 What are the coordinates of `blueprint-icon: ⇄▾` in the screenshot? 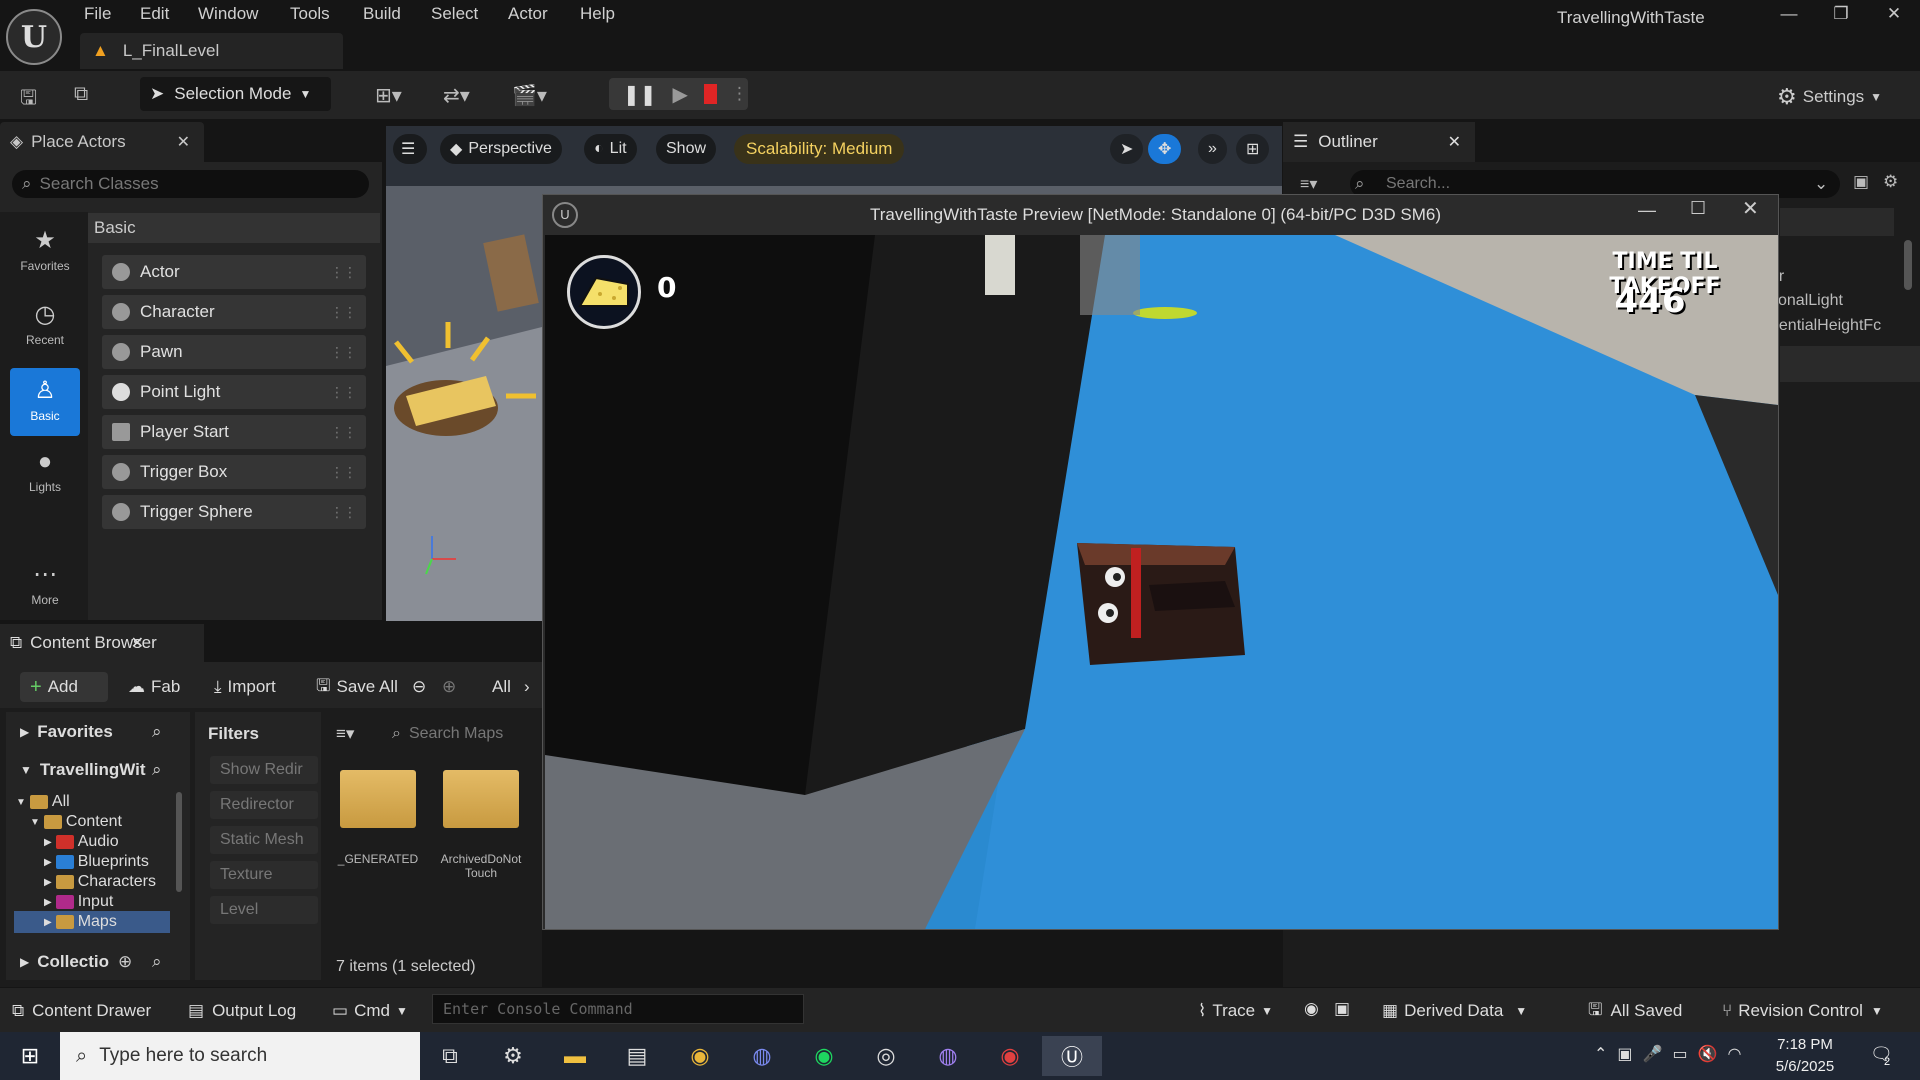 It's located at (456, 96).